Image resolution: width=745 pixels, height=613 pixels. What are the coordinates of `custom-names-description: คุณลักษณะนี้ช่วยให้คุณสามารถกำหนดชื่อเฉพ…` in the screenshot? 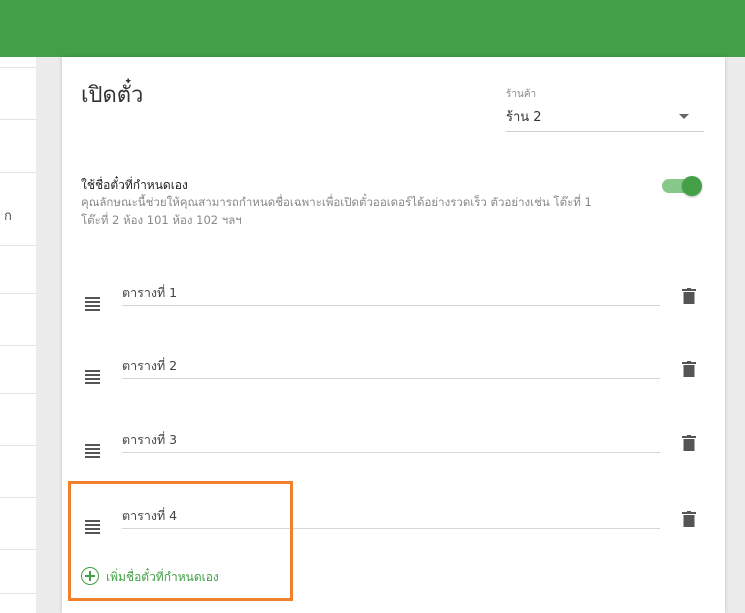 It's located at (336, 211).